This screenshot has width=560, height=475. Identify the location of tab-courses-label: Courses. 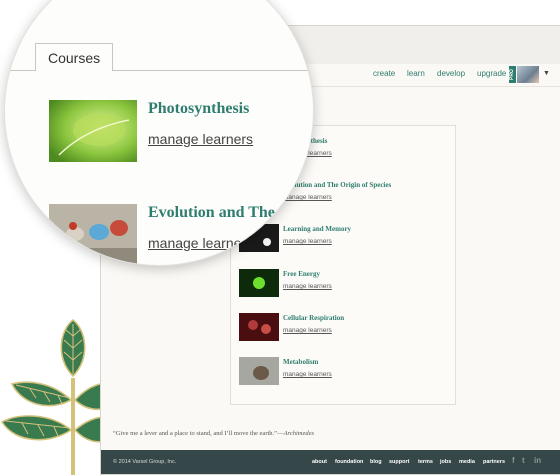
(74, 58).